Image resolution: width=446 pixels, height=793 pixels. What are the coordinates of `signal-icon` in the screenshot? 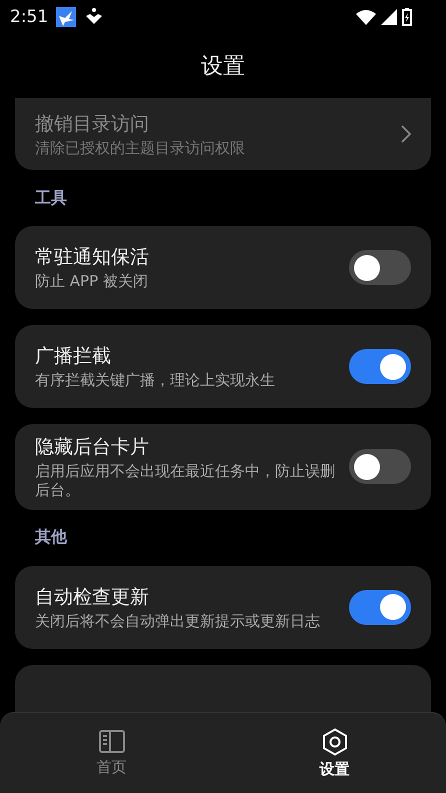 It's located at (389, 16).